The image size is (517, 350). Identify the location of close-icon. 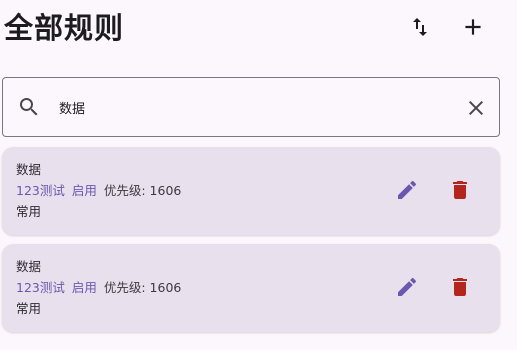
(476, 108).